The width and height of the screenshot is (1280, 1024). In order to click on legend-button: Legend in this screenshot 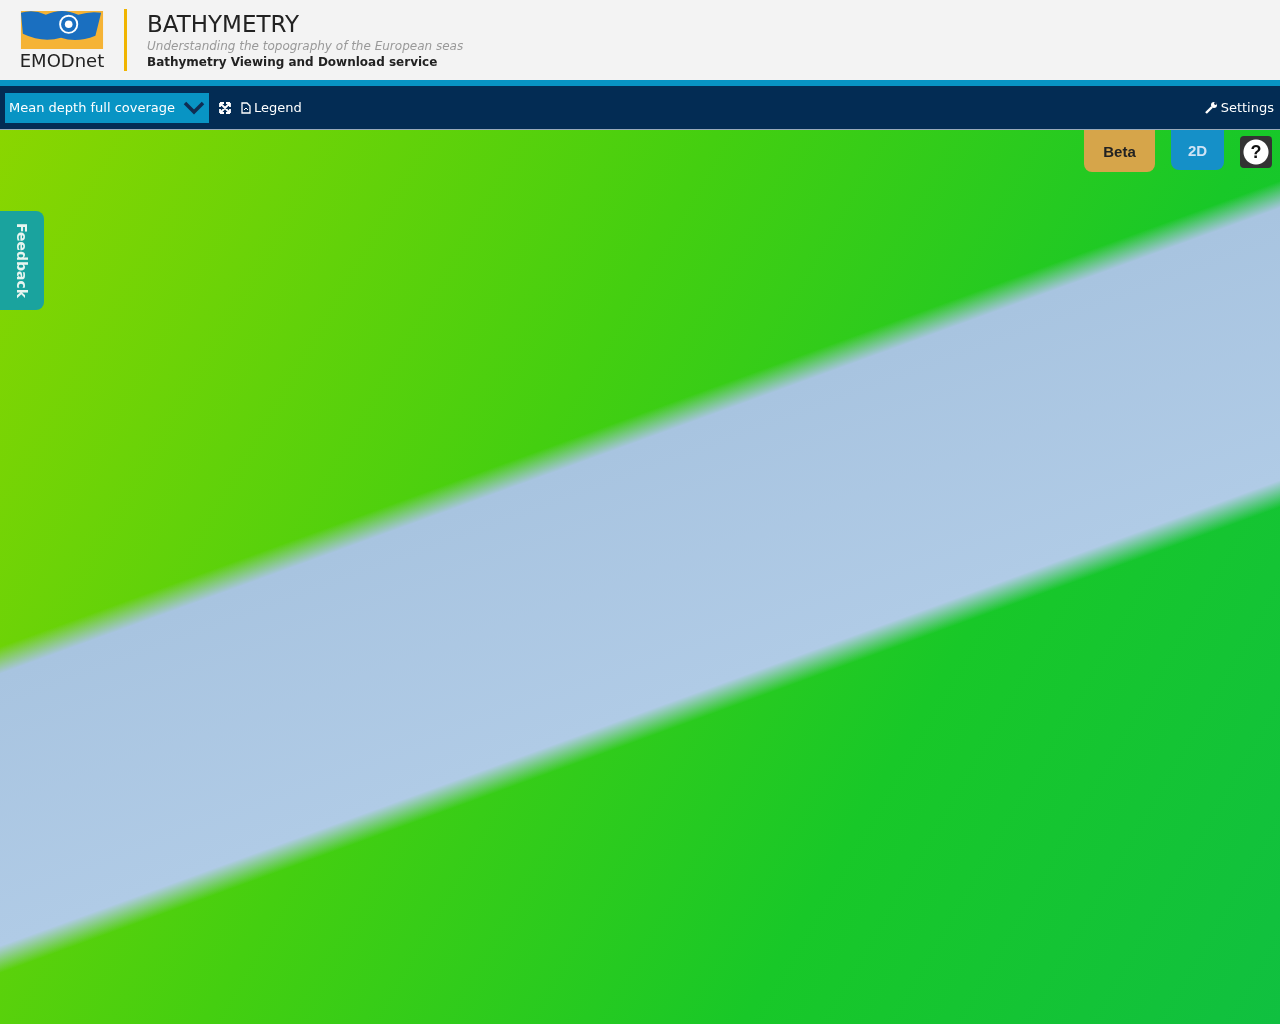, I will do `click(271, 107)`.